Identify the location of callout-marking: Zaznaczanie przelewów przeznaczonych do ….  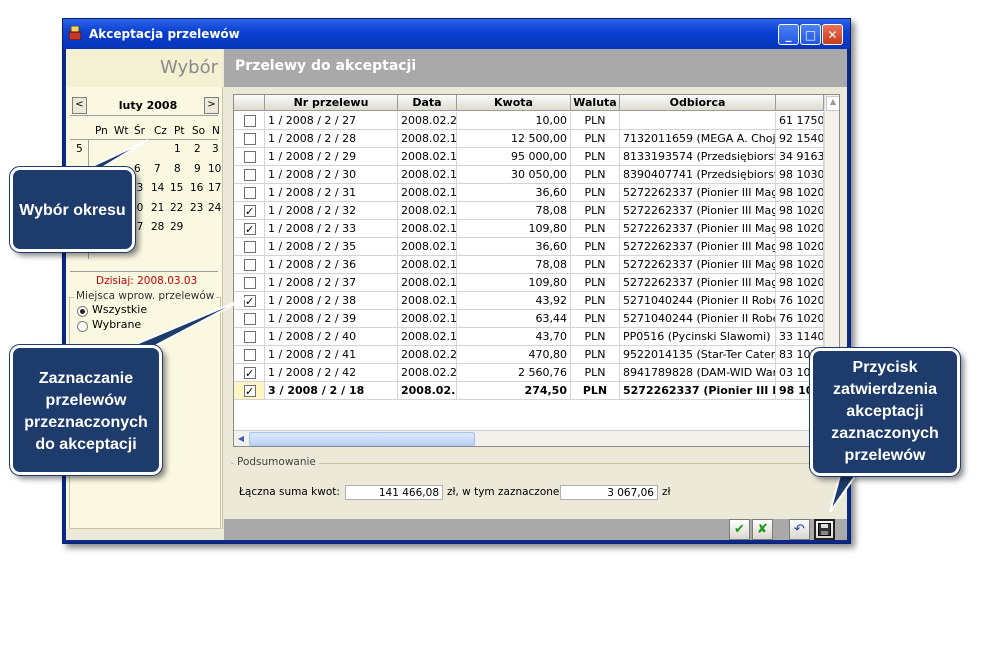
(86, 410).